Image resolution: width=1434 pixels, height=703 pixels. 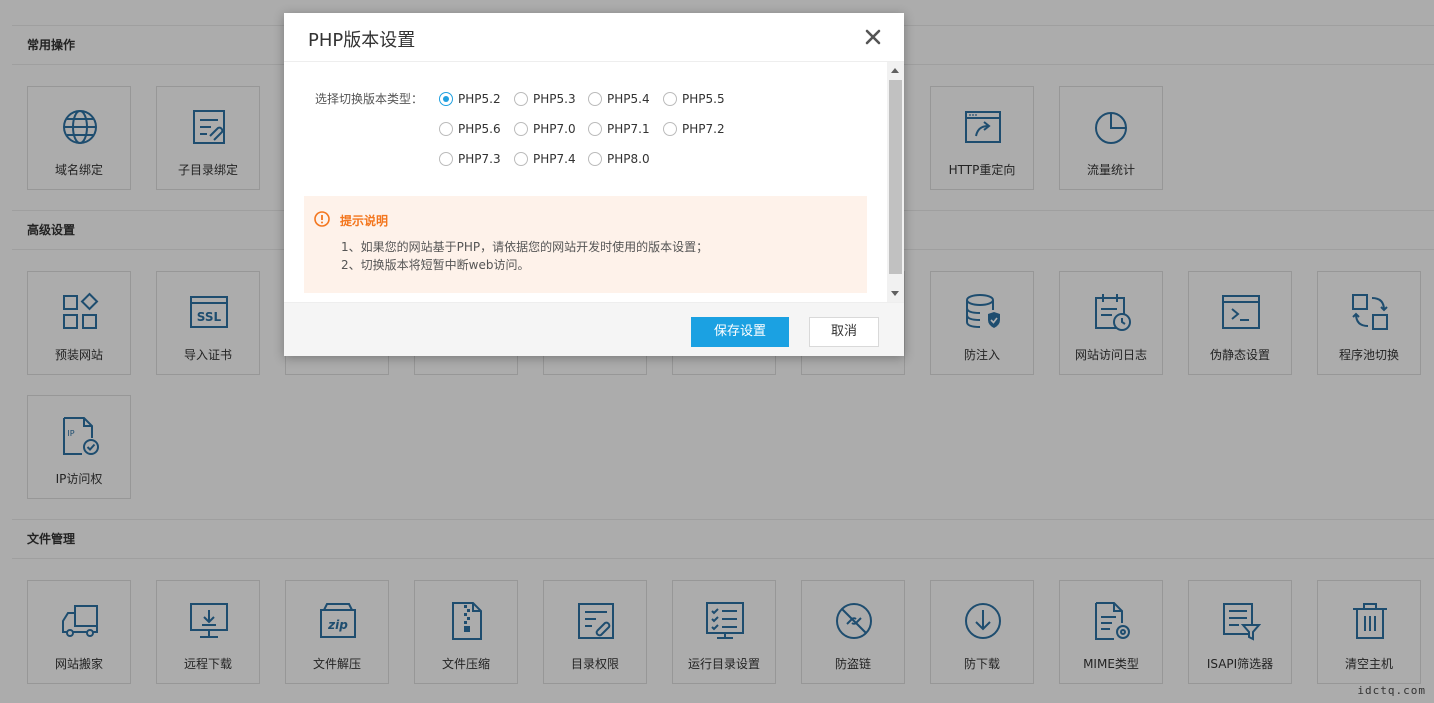 What do you see at coordinates (322, 219) in the screenshot?
I see `warning-circle-icon` at bounding box center [322, 219].